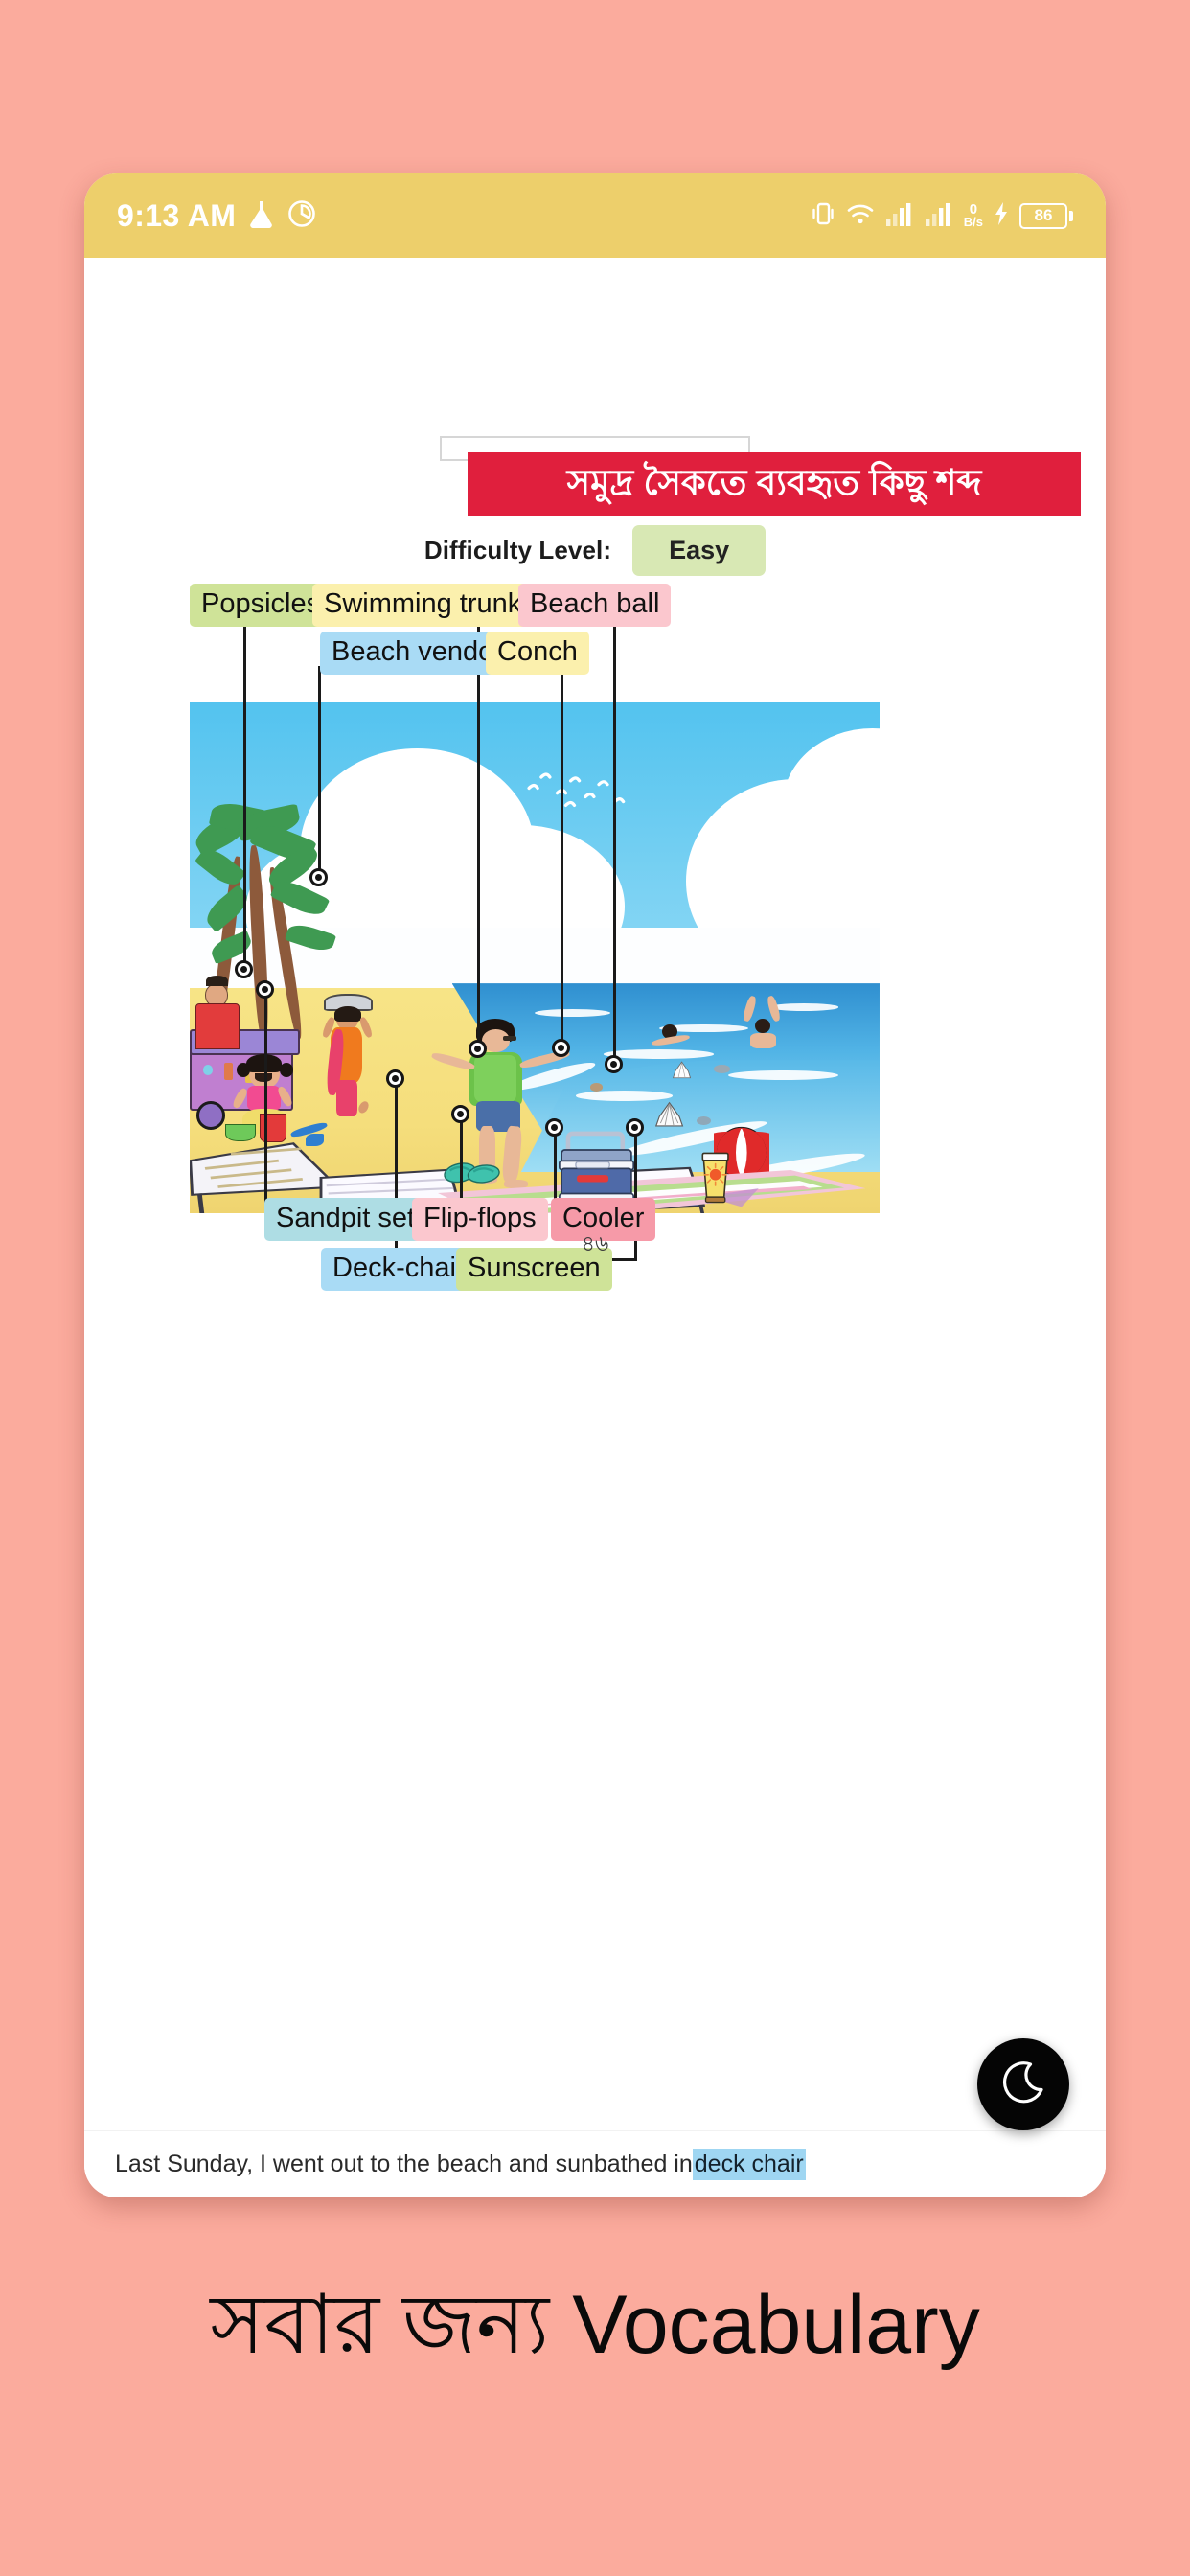 Image resolution: width=1190 pixels, height=2576 pixels. Describe the element at coordinates (775, 484) in the screenshot. I see `page-title: সমুদ্র সৈকতে ব্যবহৃত কিছু শব্দ` at that location.